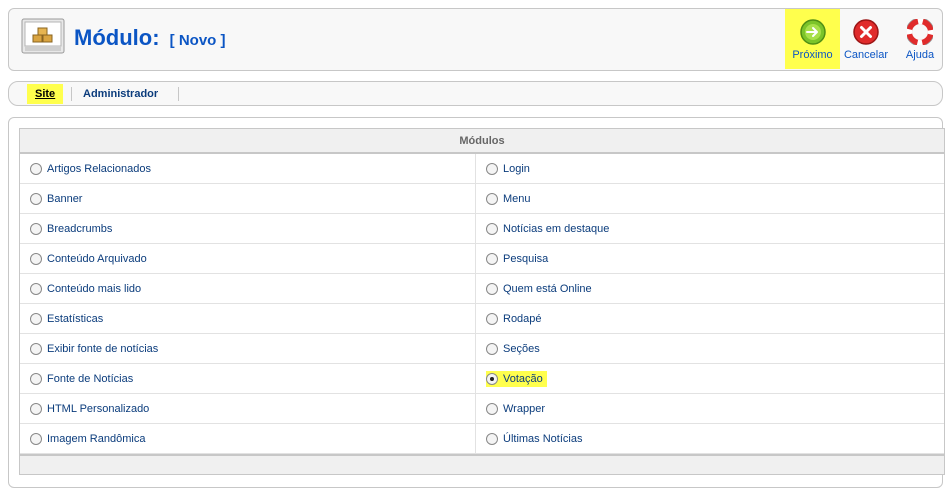 This screenshot has height=494, width=950. I want to click on module-option: Login, so click(710, 168).